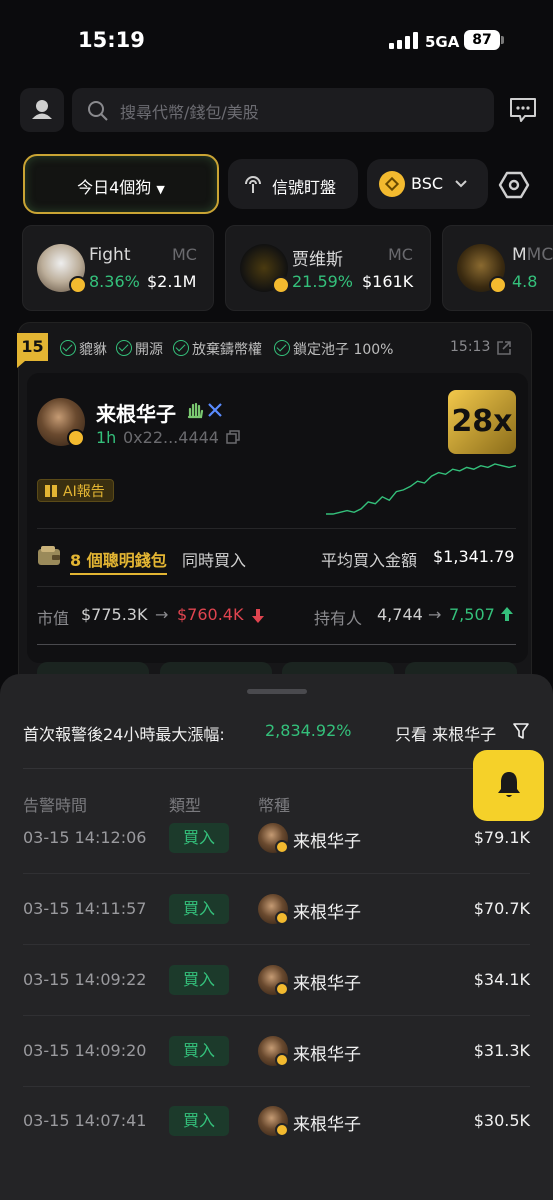 The image size is (553, 1200). I want to click on book-icon, so click(51, 491).